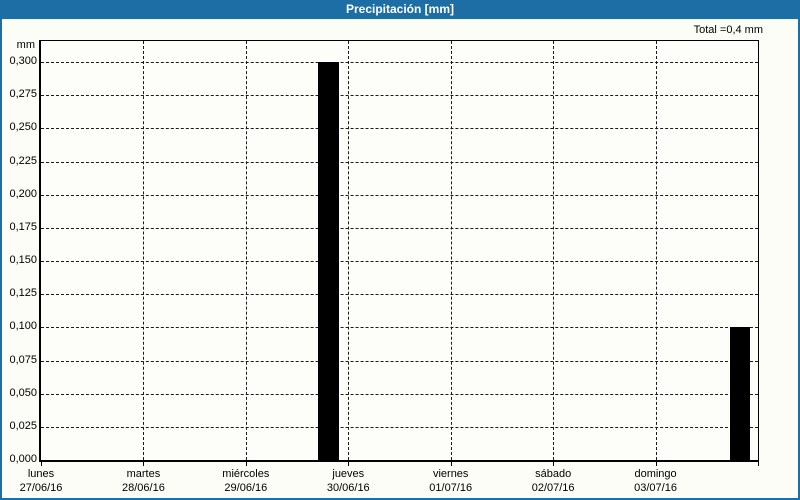 The image size is (800, 500). I want to click on day-date: 03/07/16, so click(655, 488).